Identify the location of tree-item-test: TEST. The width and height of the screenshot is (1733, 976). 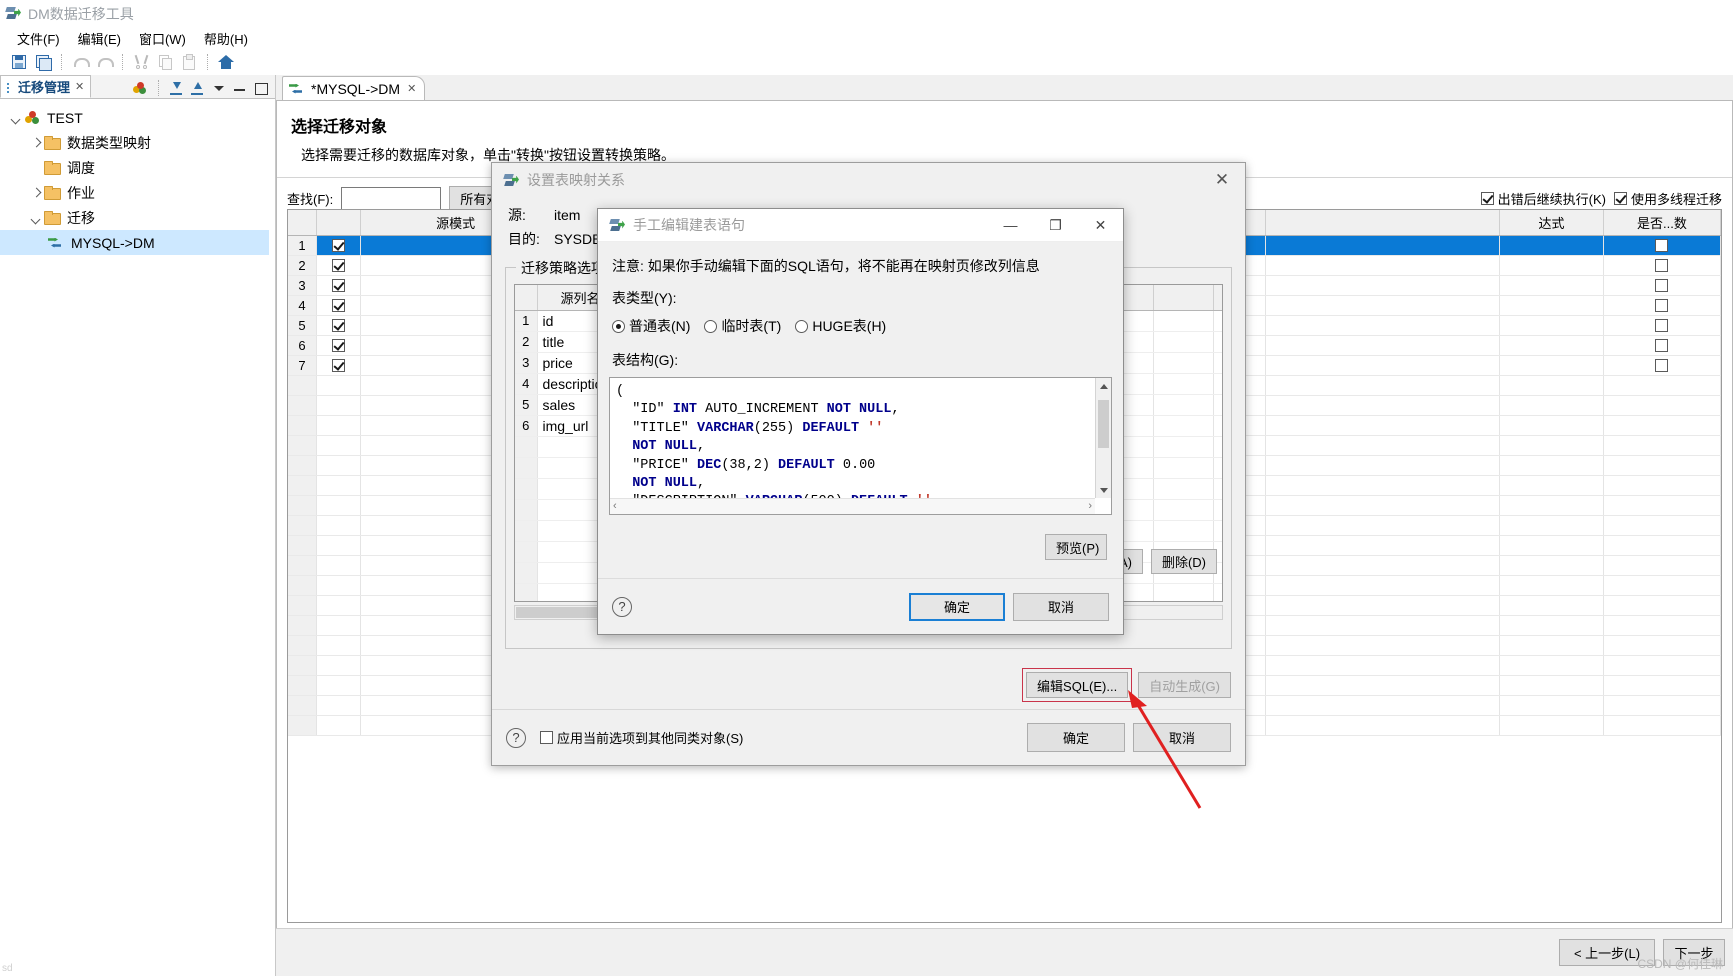
(137, 117).